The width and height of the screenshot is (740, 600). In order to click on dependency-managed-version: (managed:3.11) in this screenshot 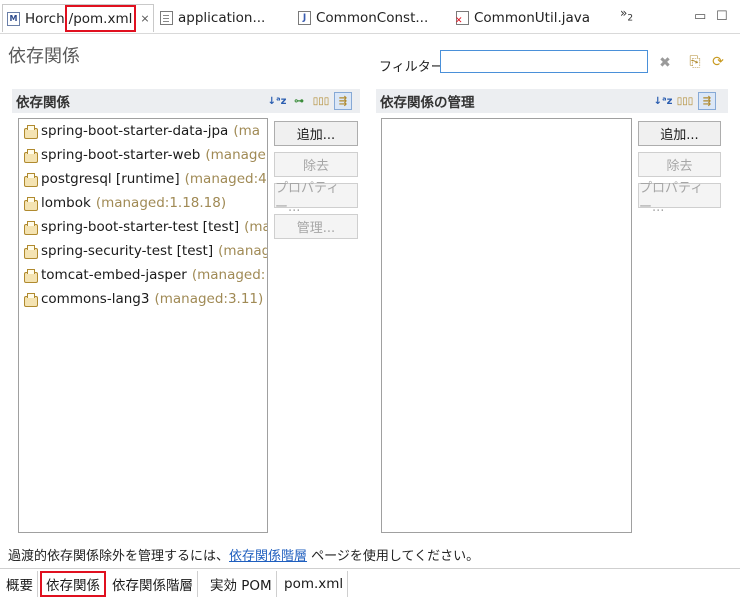, I will do `click(209, 299)`.